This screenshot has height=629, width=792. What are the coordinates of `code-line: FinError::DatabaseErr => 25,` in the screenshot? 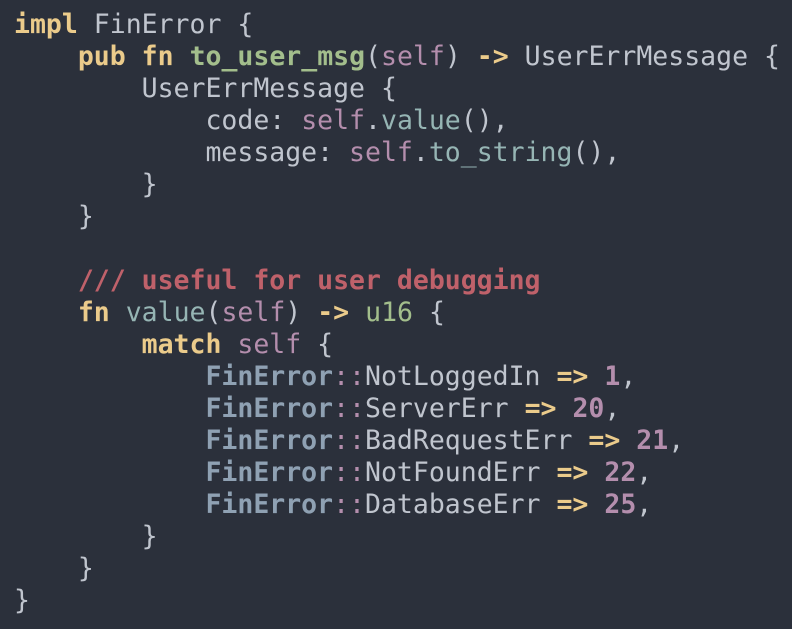 It's located at (403, 505).